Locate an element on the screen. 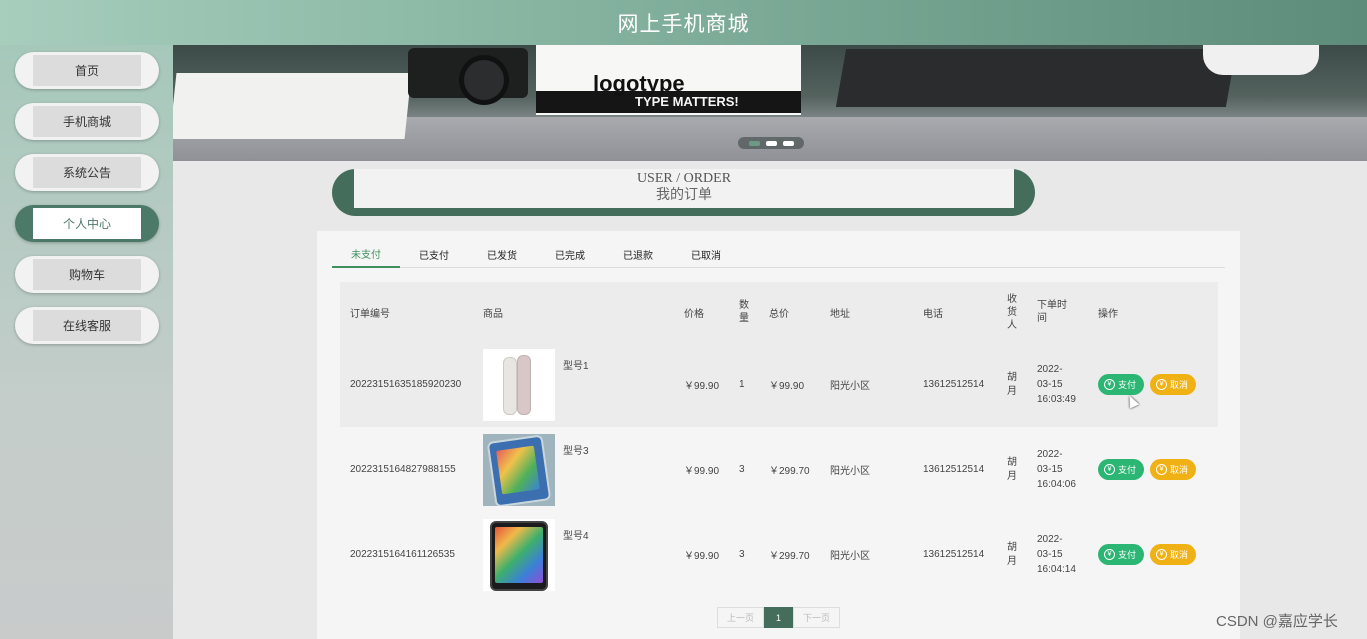 This screenshot has width=1367, height=639. product-name: 型号1 is located at coordinates (576, 360).